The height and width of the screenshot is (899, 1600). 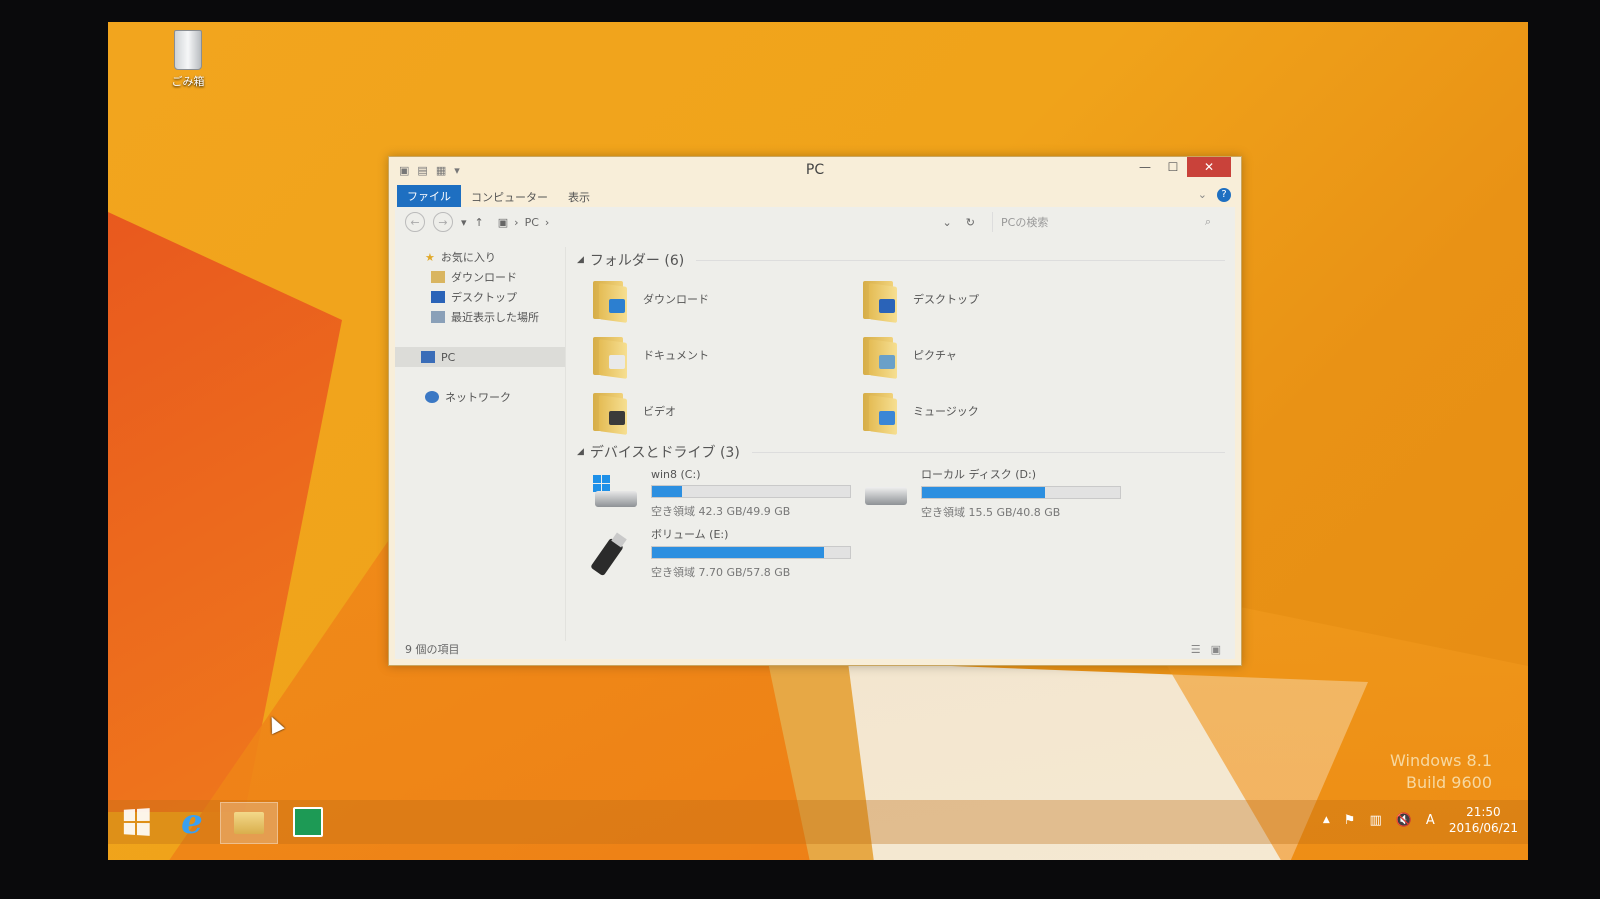 I want to click on folders-group-header: ◢ フォルダー (6), so click(x=901, y=260).